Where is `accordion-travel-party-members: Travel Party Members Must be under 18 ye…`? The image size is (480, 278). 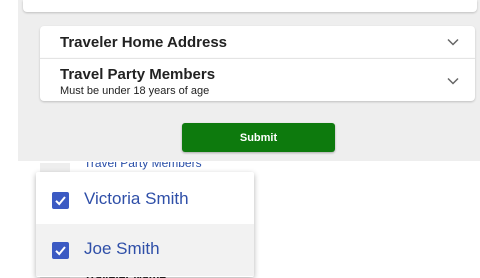
accordion-travel-party-members: Travel Party Members Must be under 18 ye… is located at coordinates (257, 79).